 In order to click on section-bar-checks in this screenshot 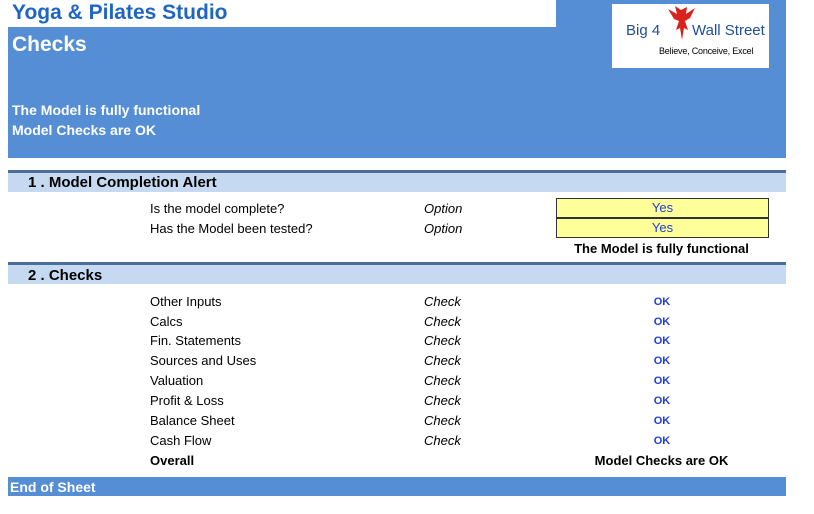, I will do `click(397, 273)`.